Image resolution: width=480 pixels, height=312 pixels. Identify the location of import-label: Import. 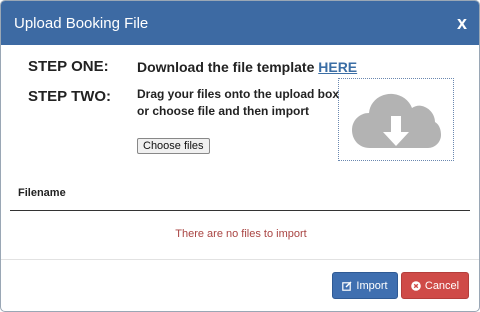
(372, 285).